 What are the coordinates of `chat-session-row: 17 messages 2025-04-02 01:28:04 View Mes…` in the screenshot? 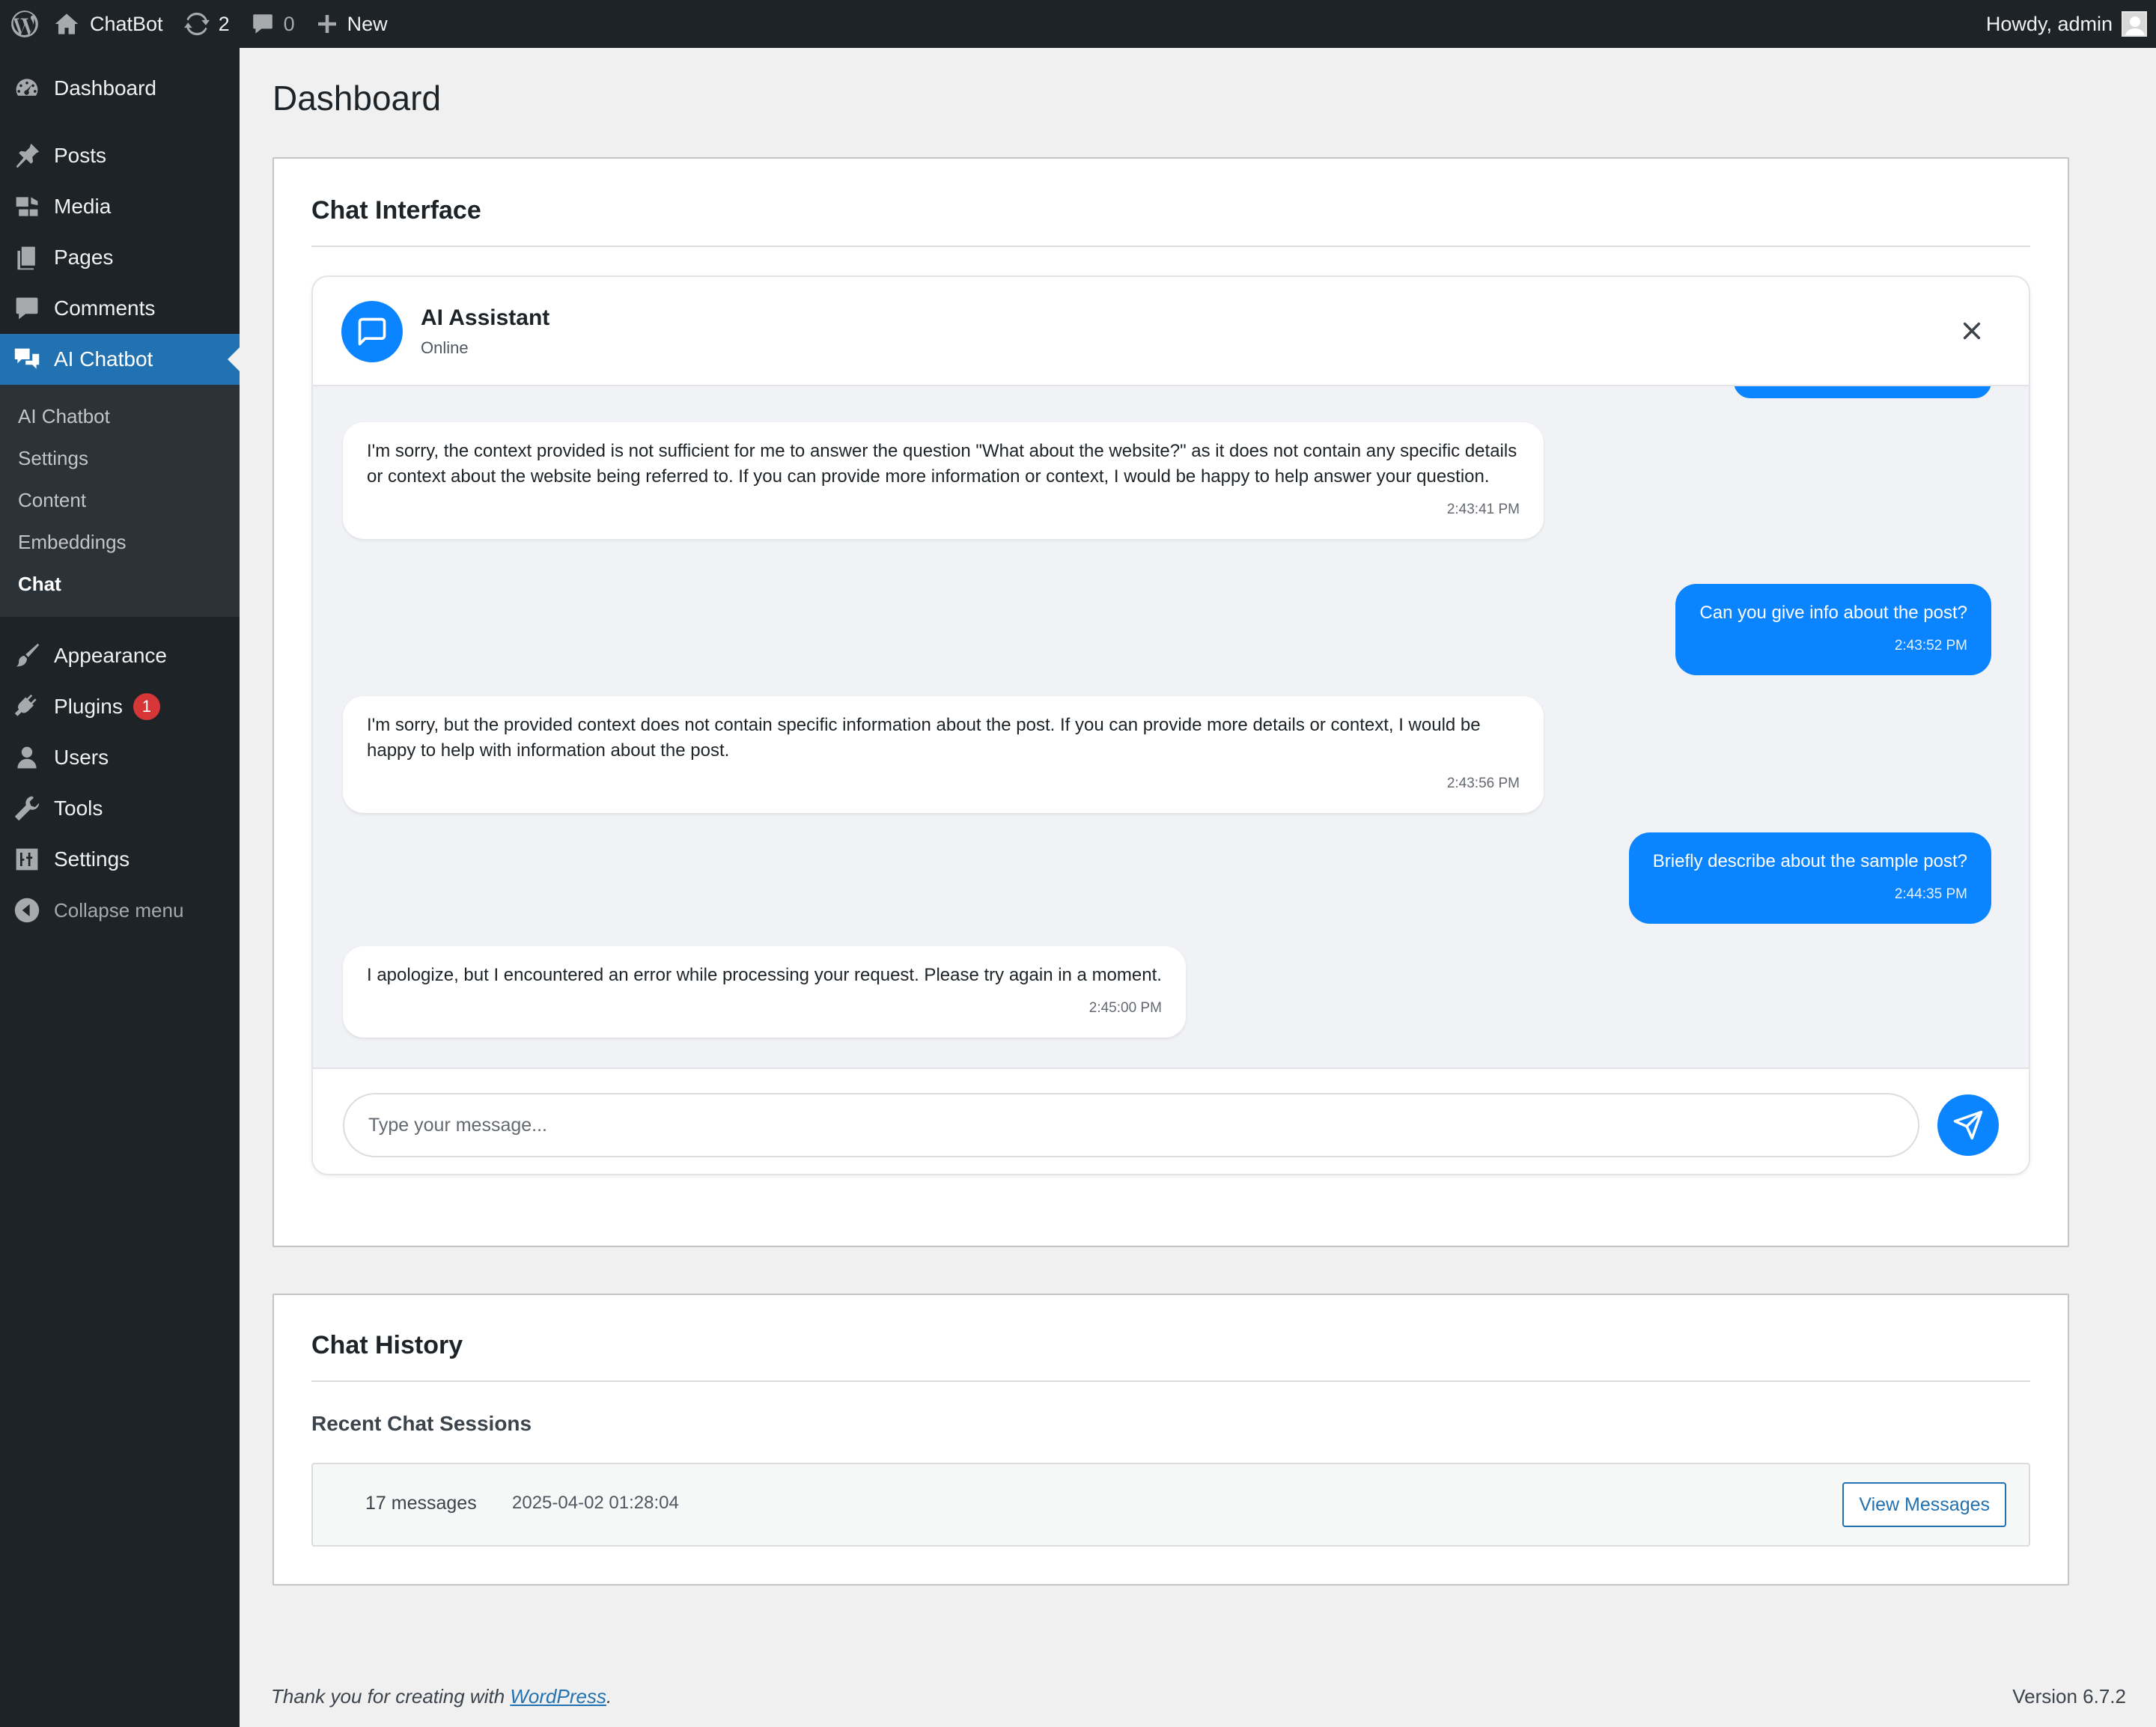 It's located at (1170, 1505).